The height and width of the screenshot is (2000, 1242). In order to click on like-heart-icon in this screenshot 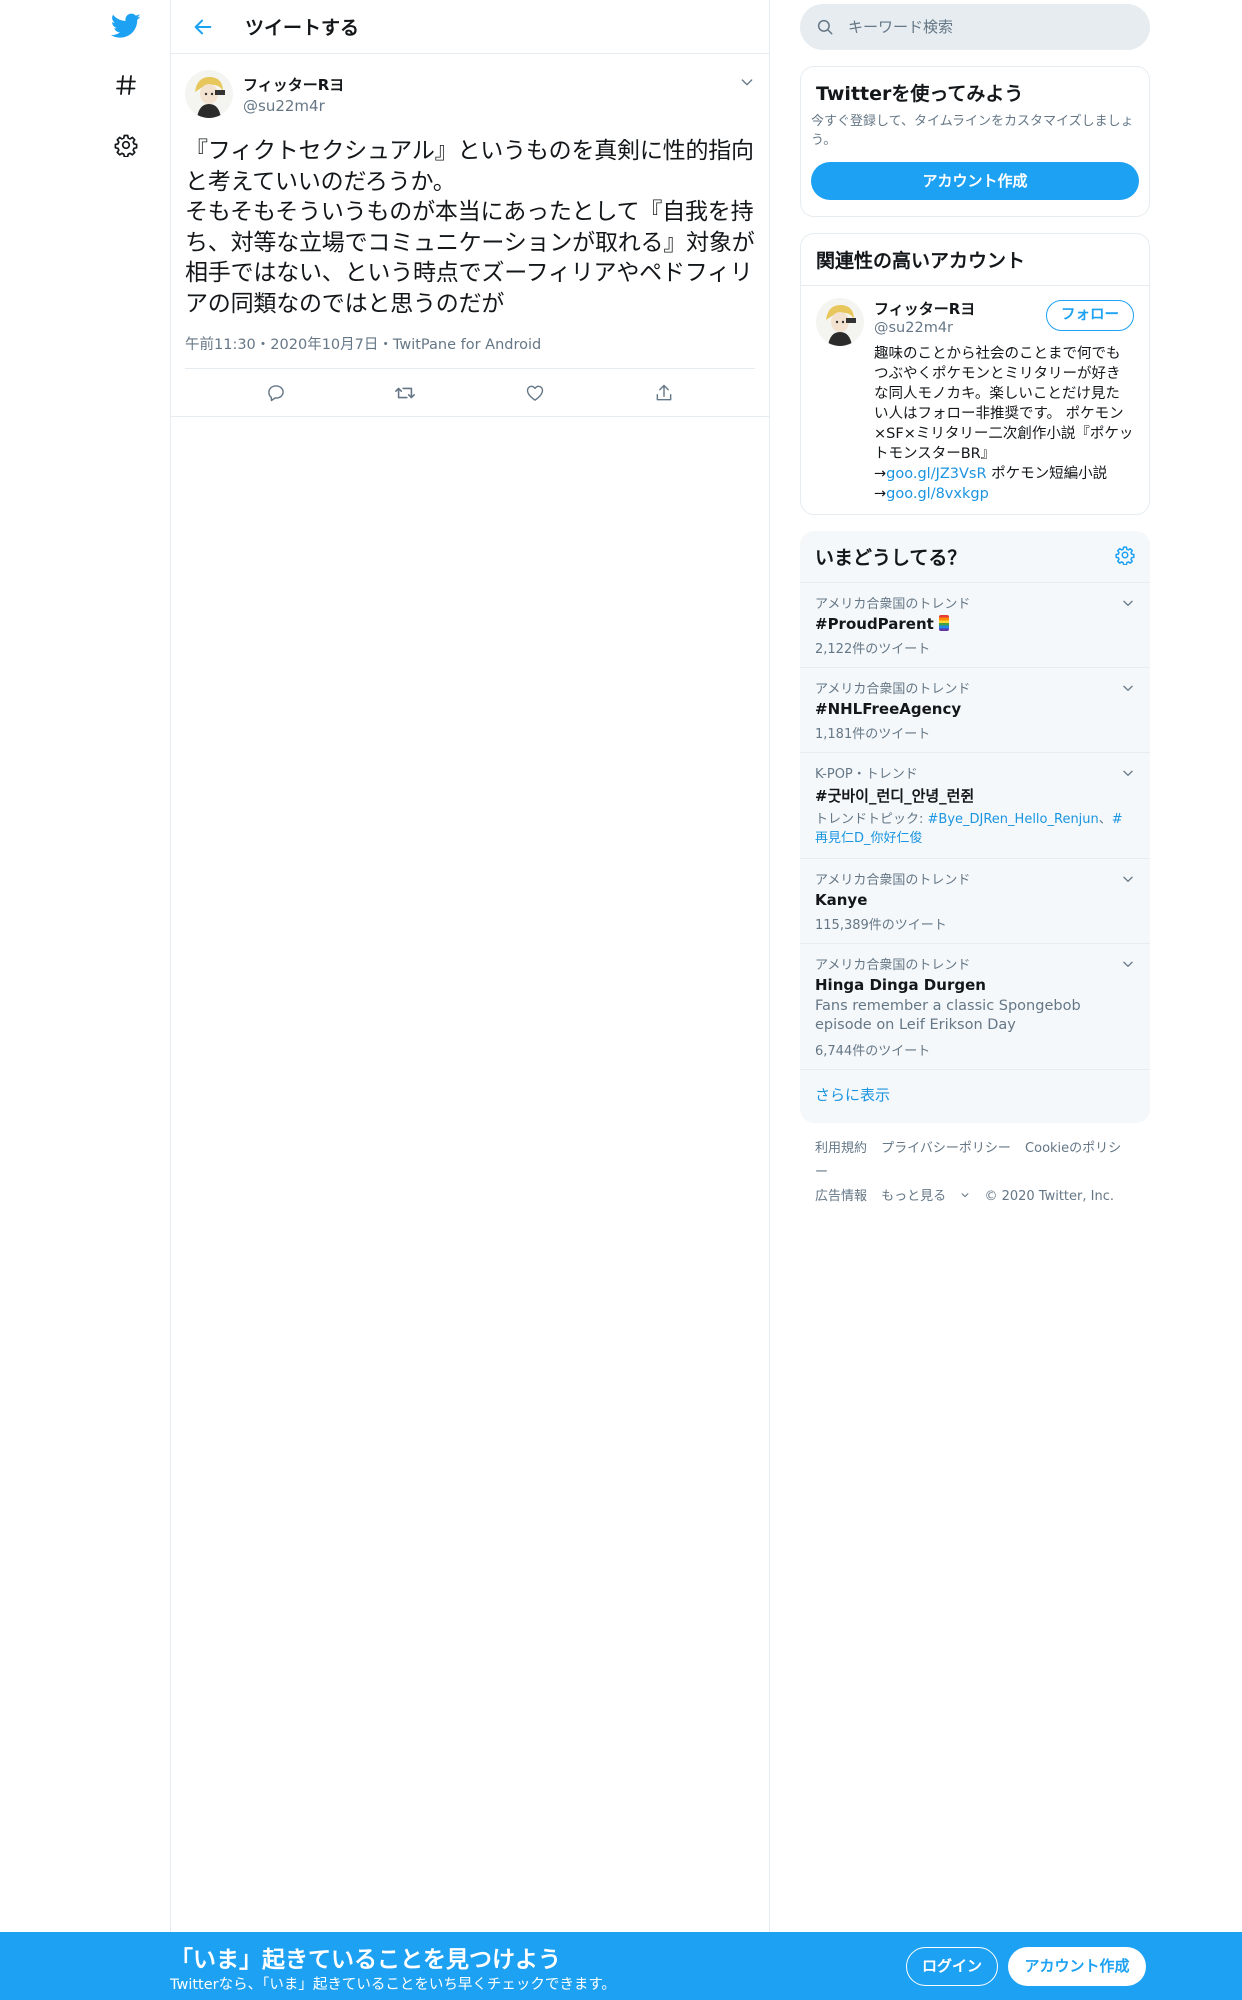, I will do `click(535, 393)`.